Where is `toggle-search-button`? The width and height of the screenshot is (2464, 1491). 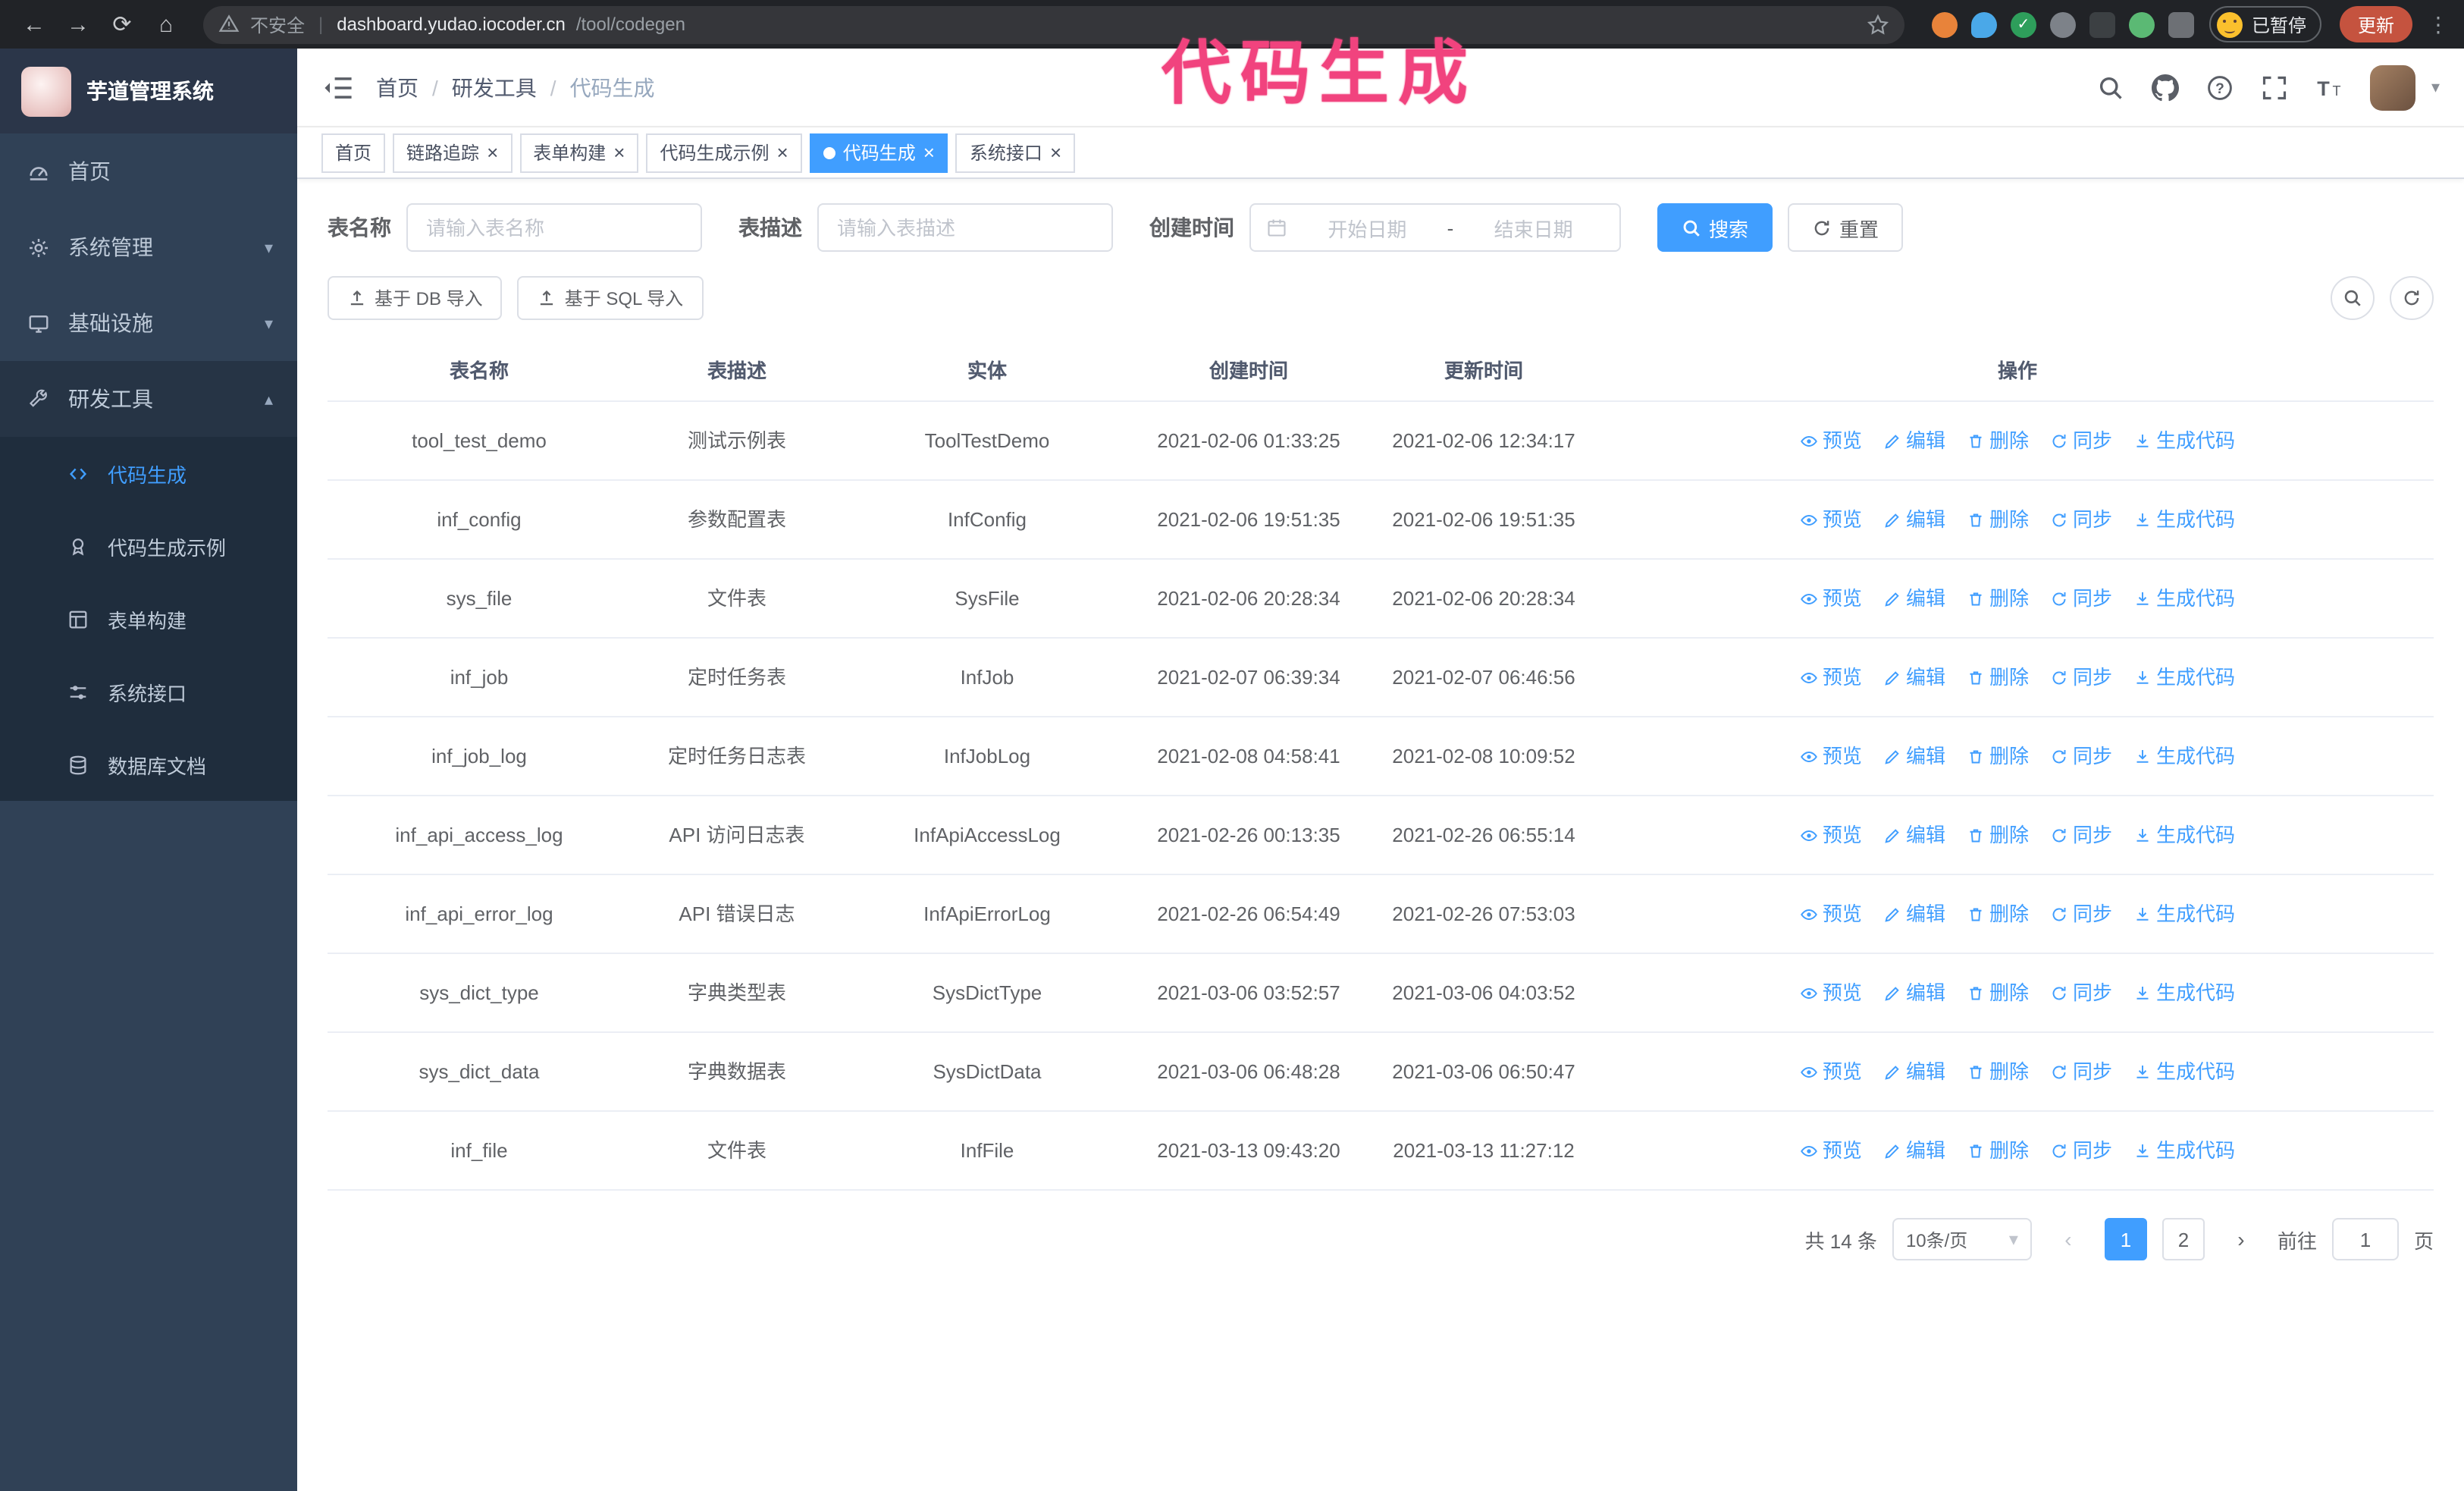
toggle-search-button is located at coordinates (2353, 298).